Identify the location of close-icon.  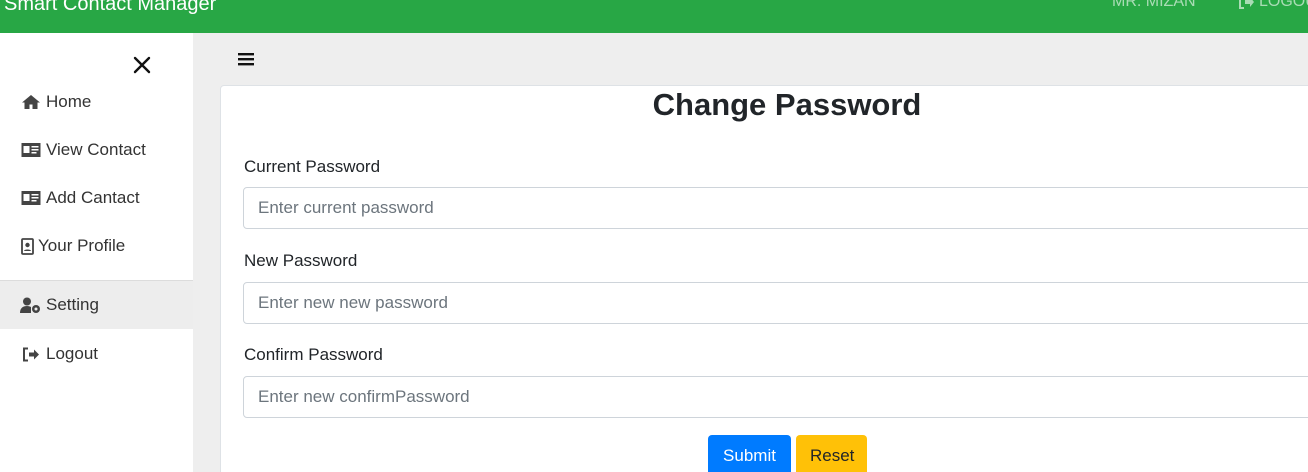
(142, 65).